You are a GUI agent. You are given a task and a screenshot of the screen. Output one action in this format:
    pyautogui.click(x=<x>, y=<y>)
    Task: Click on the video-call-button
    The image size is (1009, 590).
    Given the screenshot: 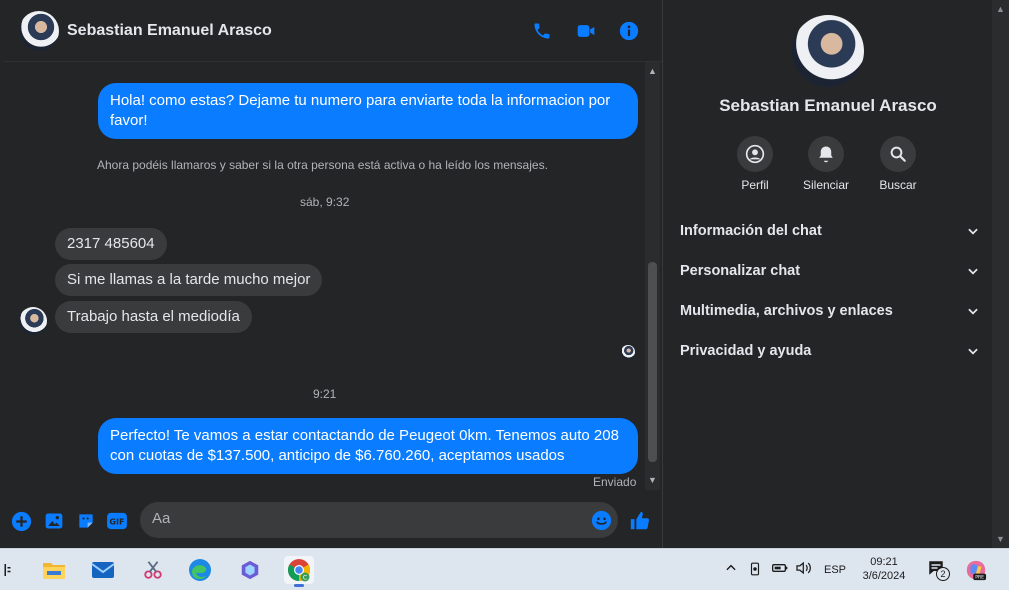 What is the action you would take?
    pyautogui.click(x=586, y=31)
    